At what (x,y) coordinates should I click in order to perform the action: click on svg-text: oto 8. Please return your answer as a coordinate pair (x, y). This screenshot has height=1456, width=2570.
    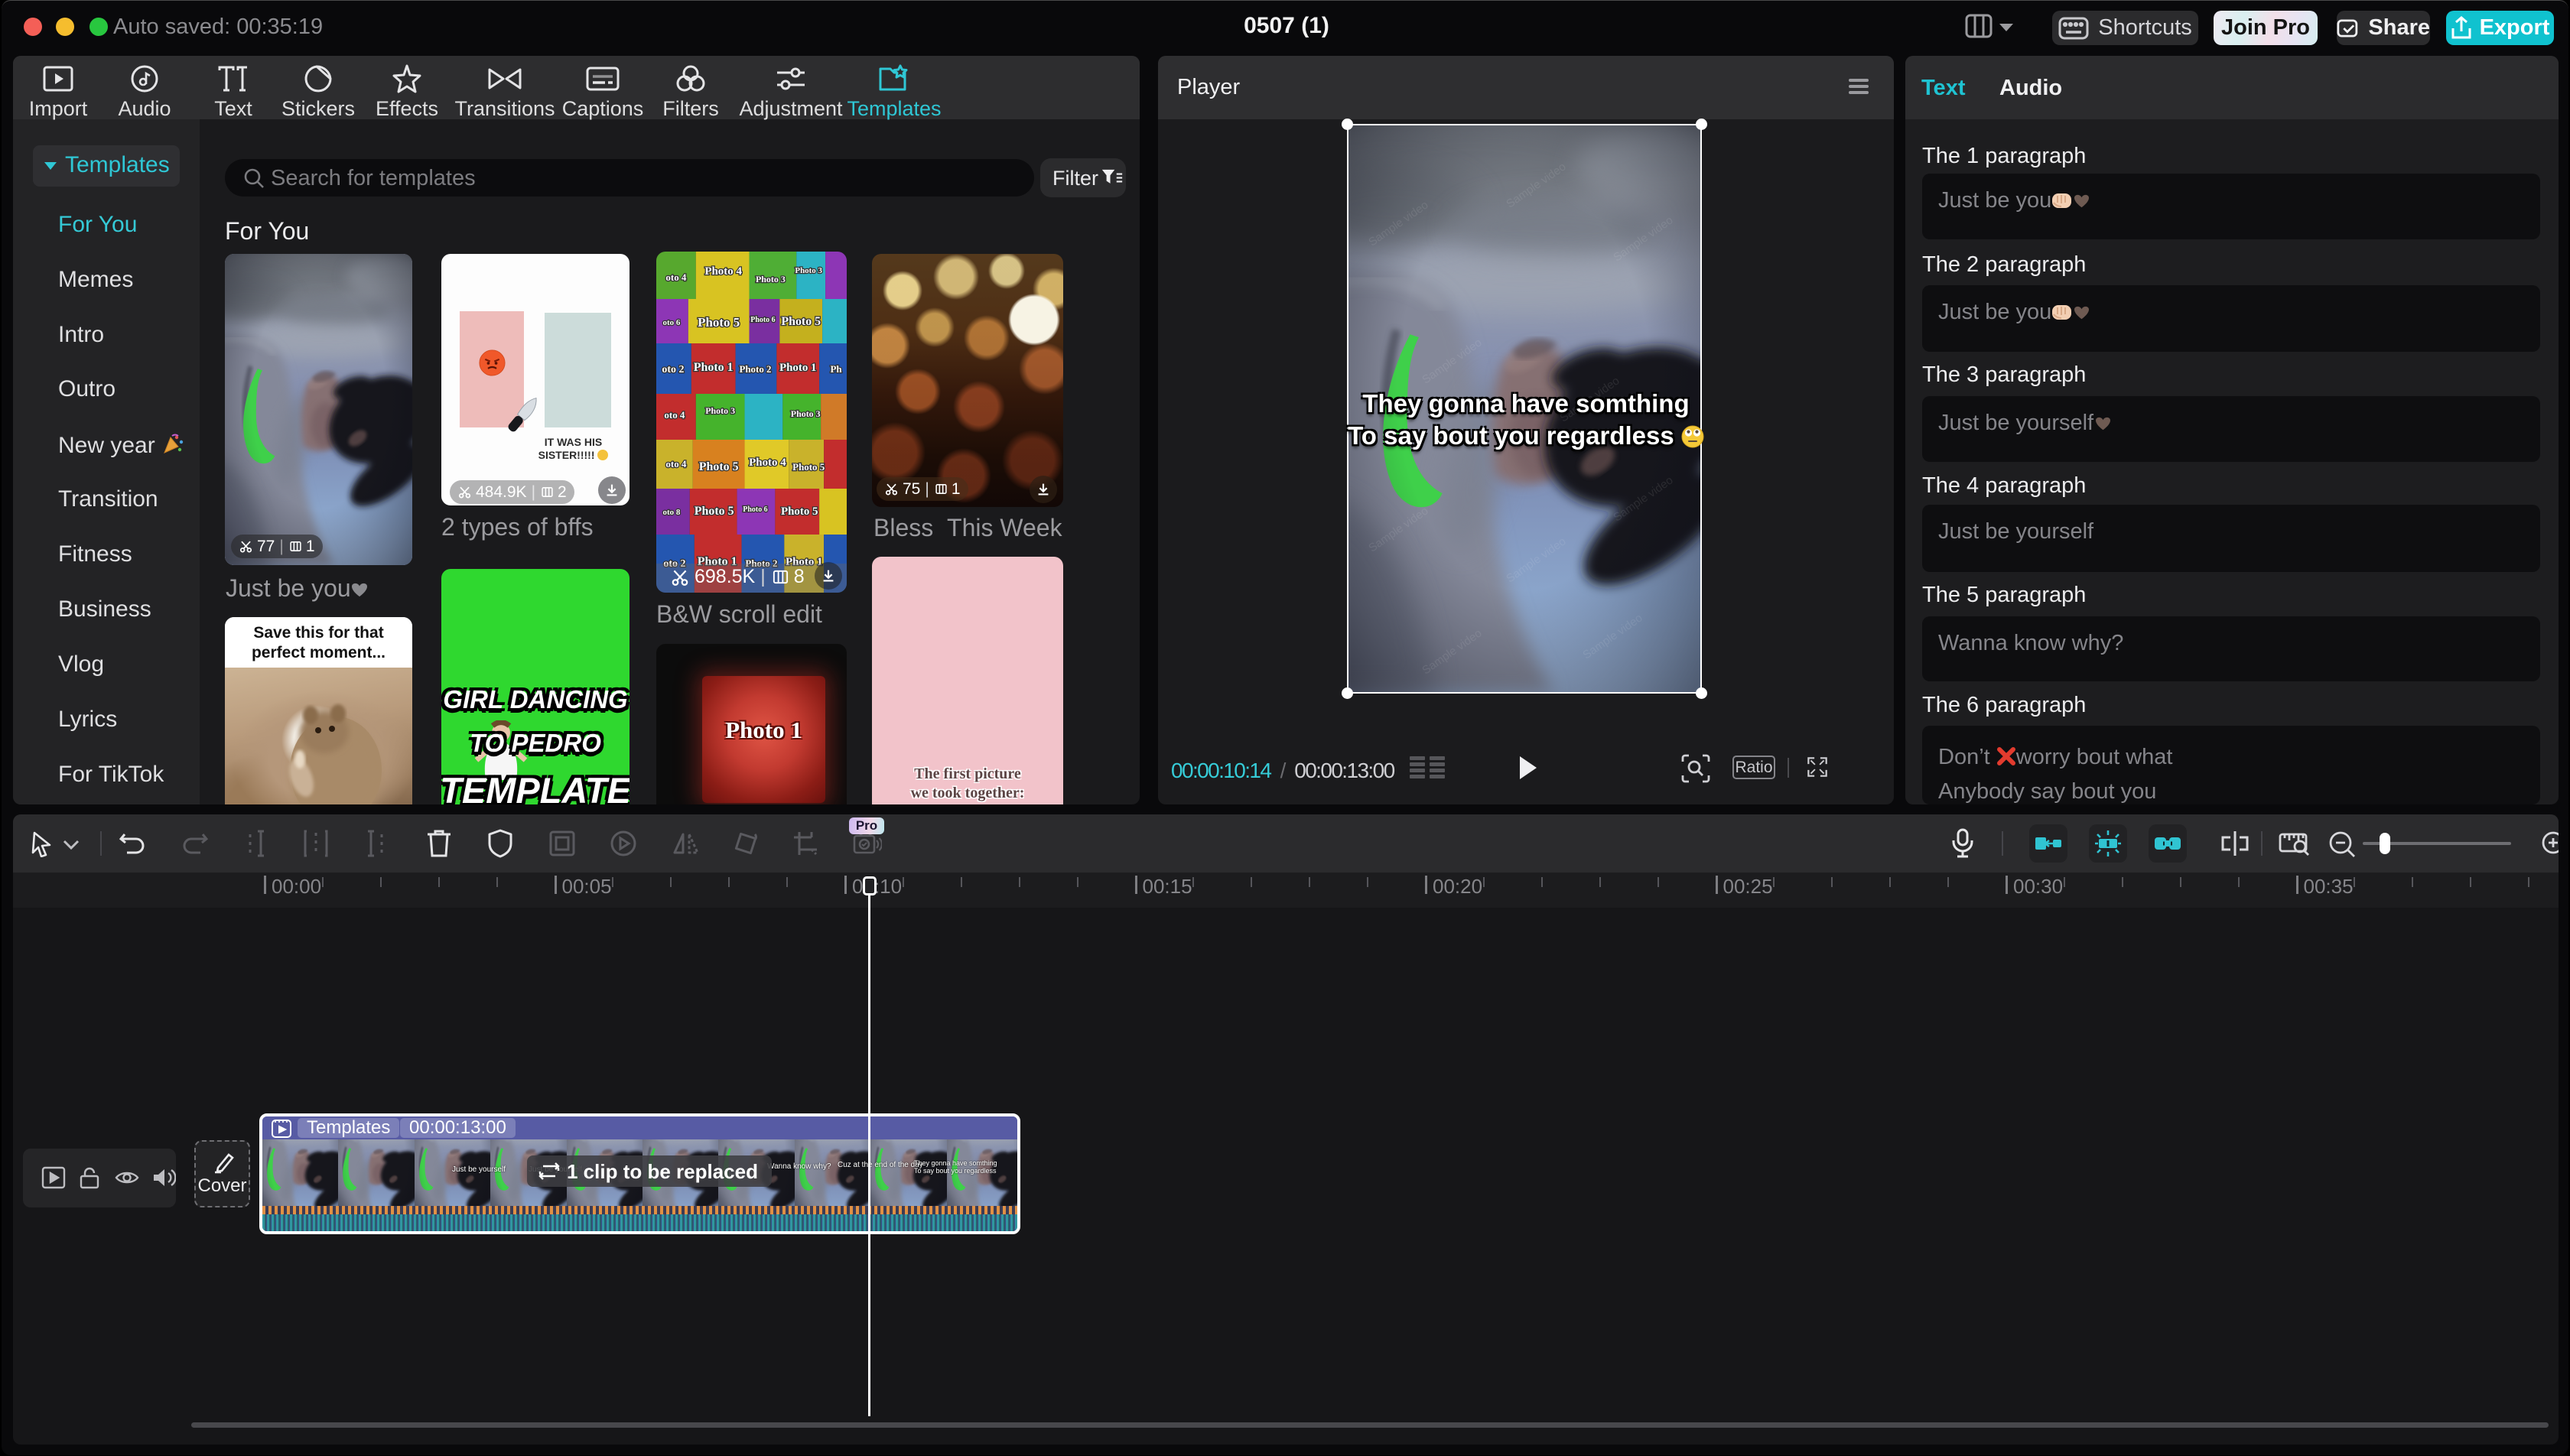
    Looking at the image, I should click on (672, 512).